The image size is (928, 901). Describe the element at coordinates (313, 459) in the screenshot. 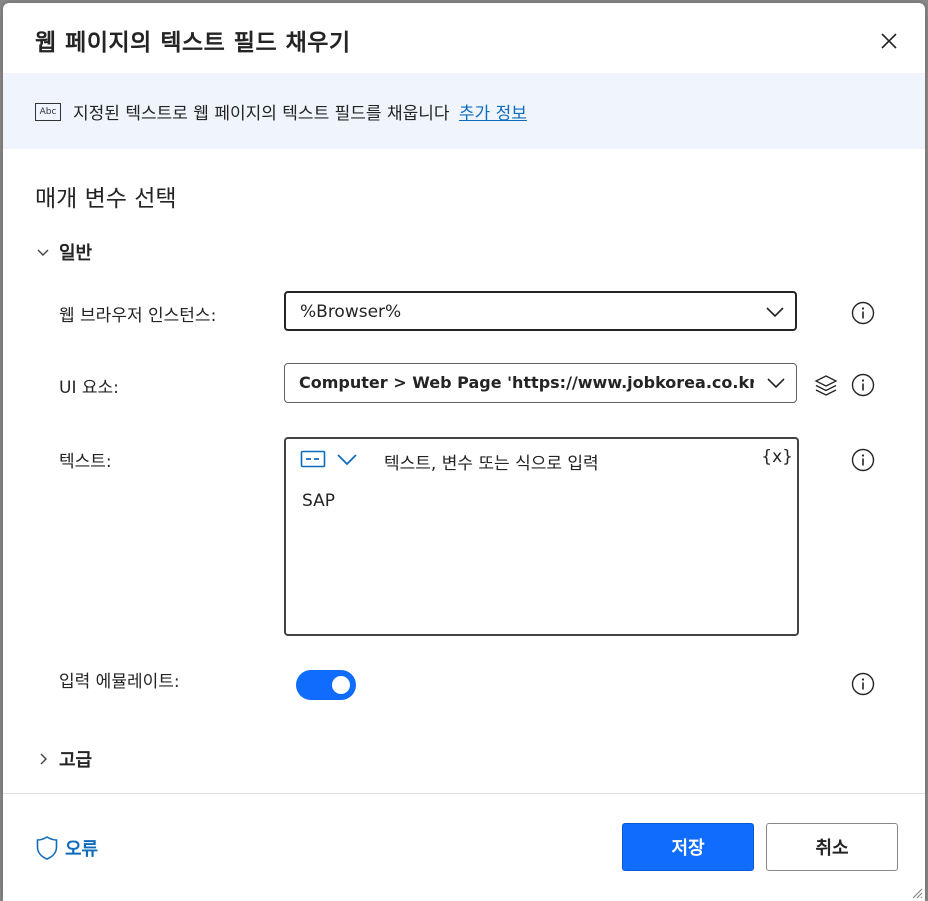

I see `text-type-icon` at that location.